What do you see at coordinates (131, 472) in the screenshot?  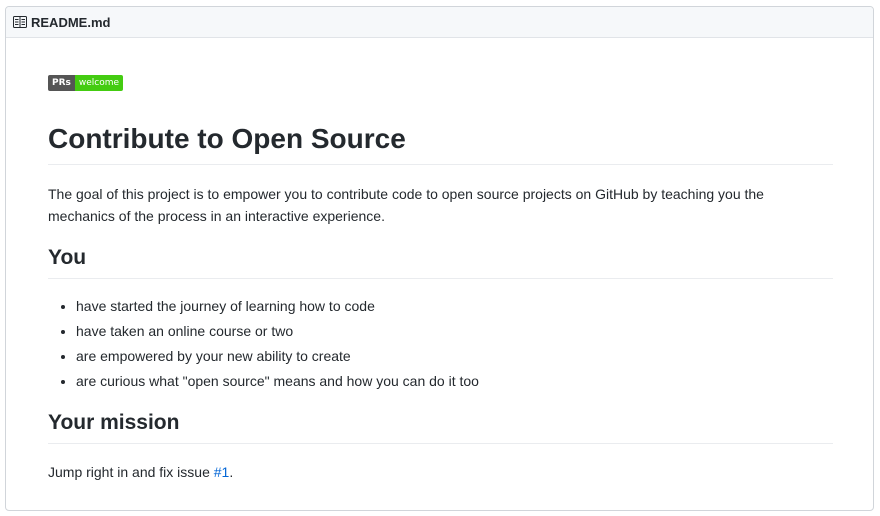 I see `mission-text-prefix: Jump right in and fix issue` at bounding box center [131, 472].